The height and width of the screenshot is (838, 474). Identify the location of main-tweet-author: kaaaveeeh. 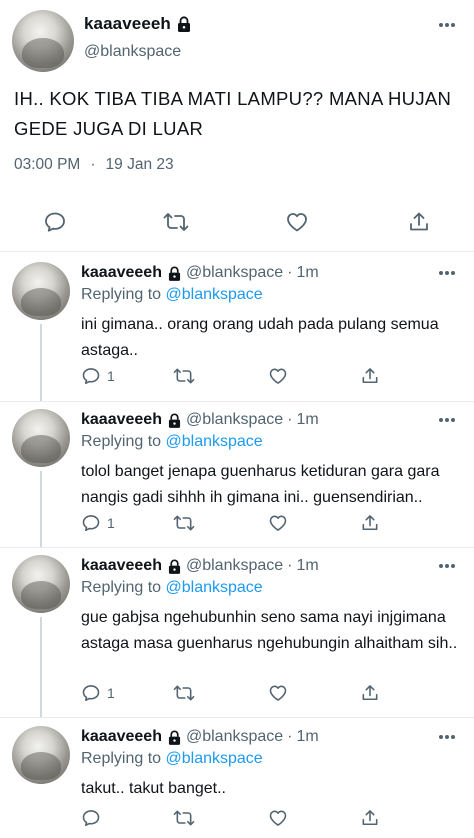
(137, 24).